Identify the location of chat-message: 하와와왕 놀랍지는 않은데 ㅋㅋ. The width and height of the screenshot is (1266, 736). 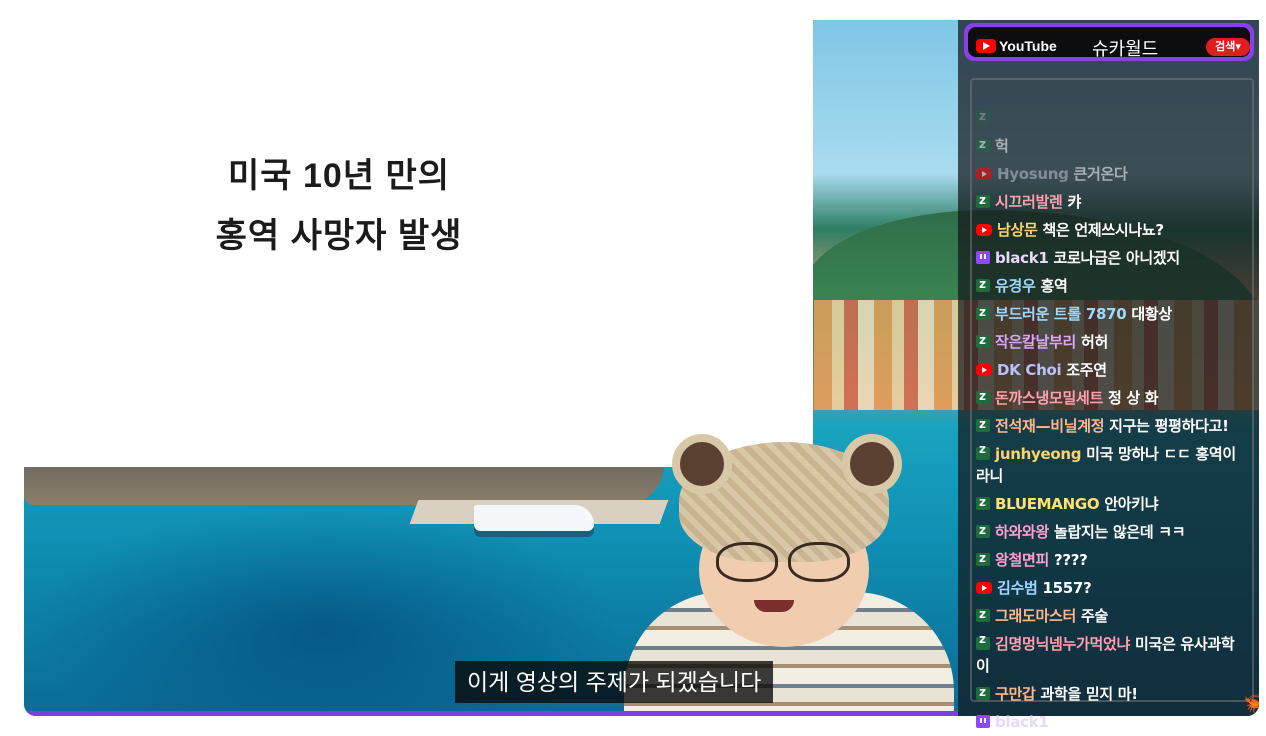
(1111, 531).